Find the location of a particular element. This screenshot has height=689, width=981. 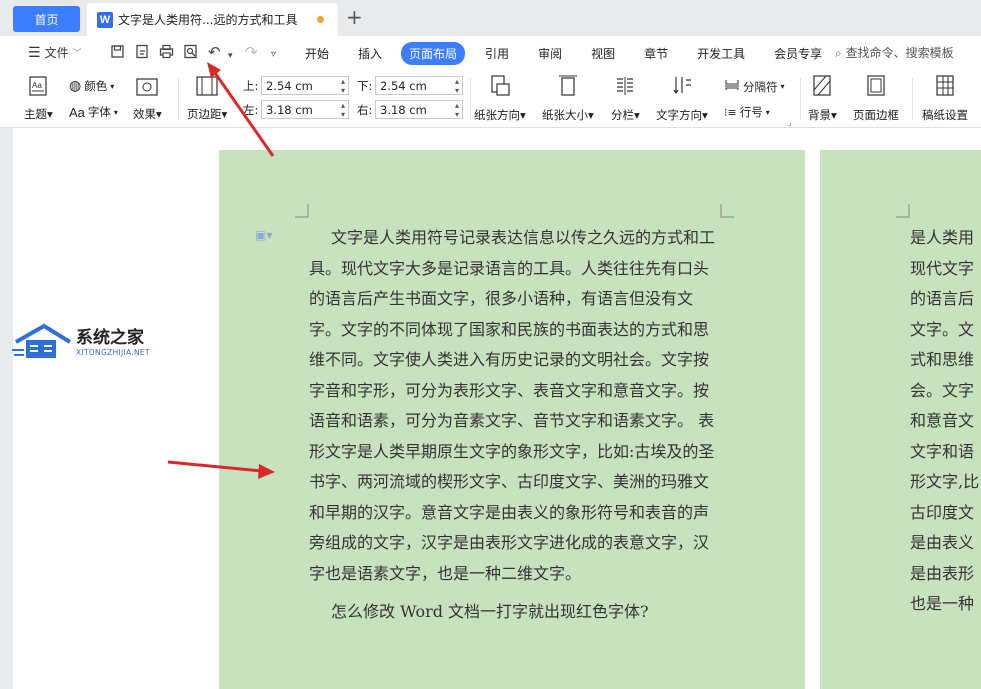

tab-document: W 文字是人类用符...远的方式和工具 is located at coordinates (212, 19).